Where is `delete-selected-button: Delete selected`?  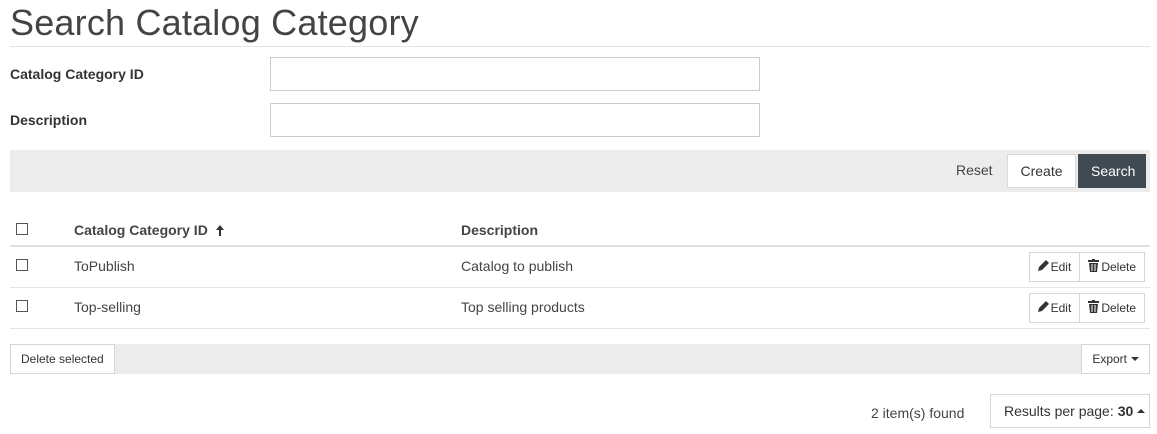 delete-selected-button: Delete selected is located at coordinates (62, 359).